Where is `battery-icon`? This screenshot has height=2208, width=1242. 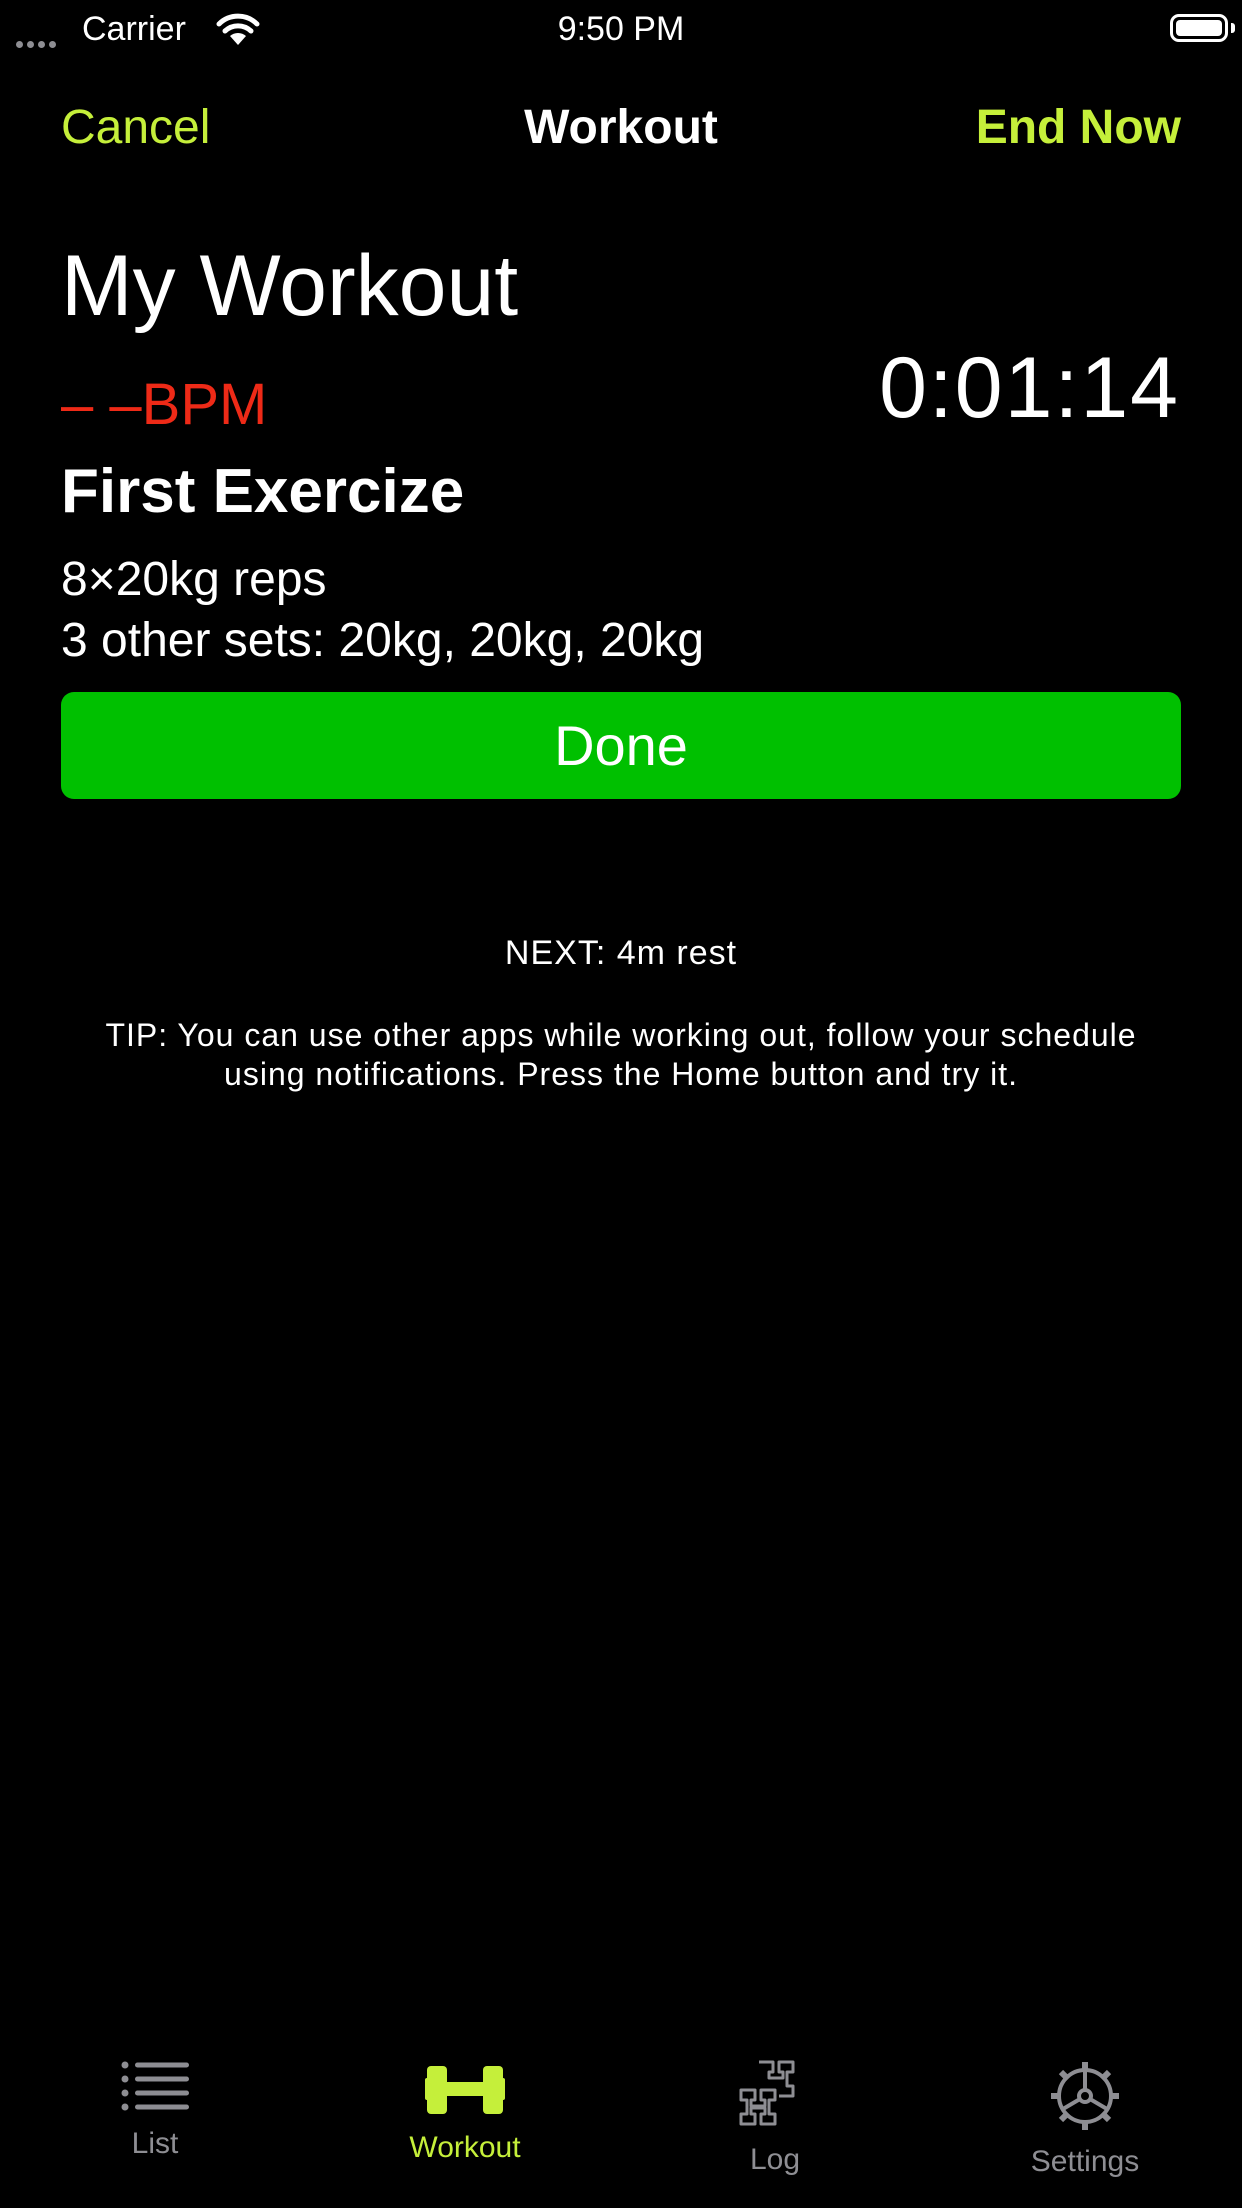
battery-icon is located at coordinates (1199, 28).